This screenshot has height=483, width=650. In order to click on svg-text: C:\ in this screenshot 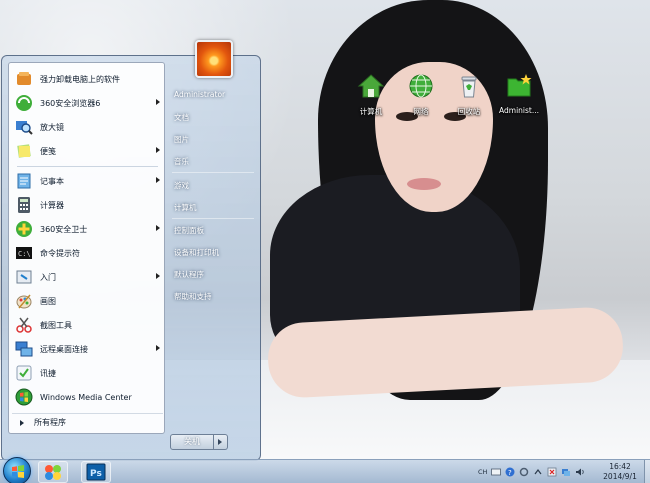, I will do `click(24, 254)`.